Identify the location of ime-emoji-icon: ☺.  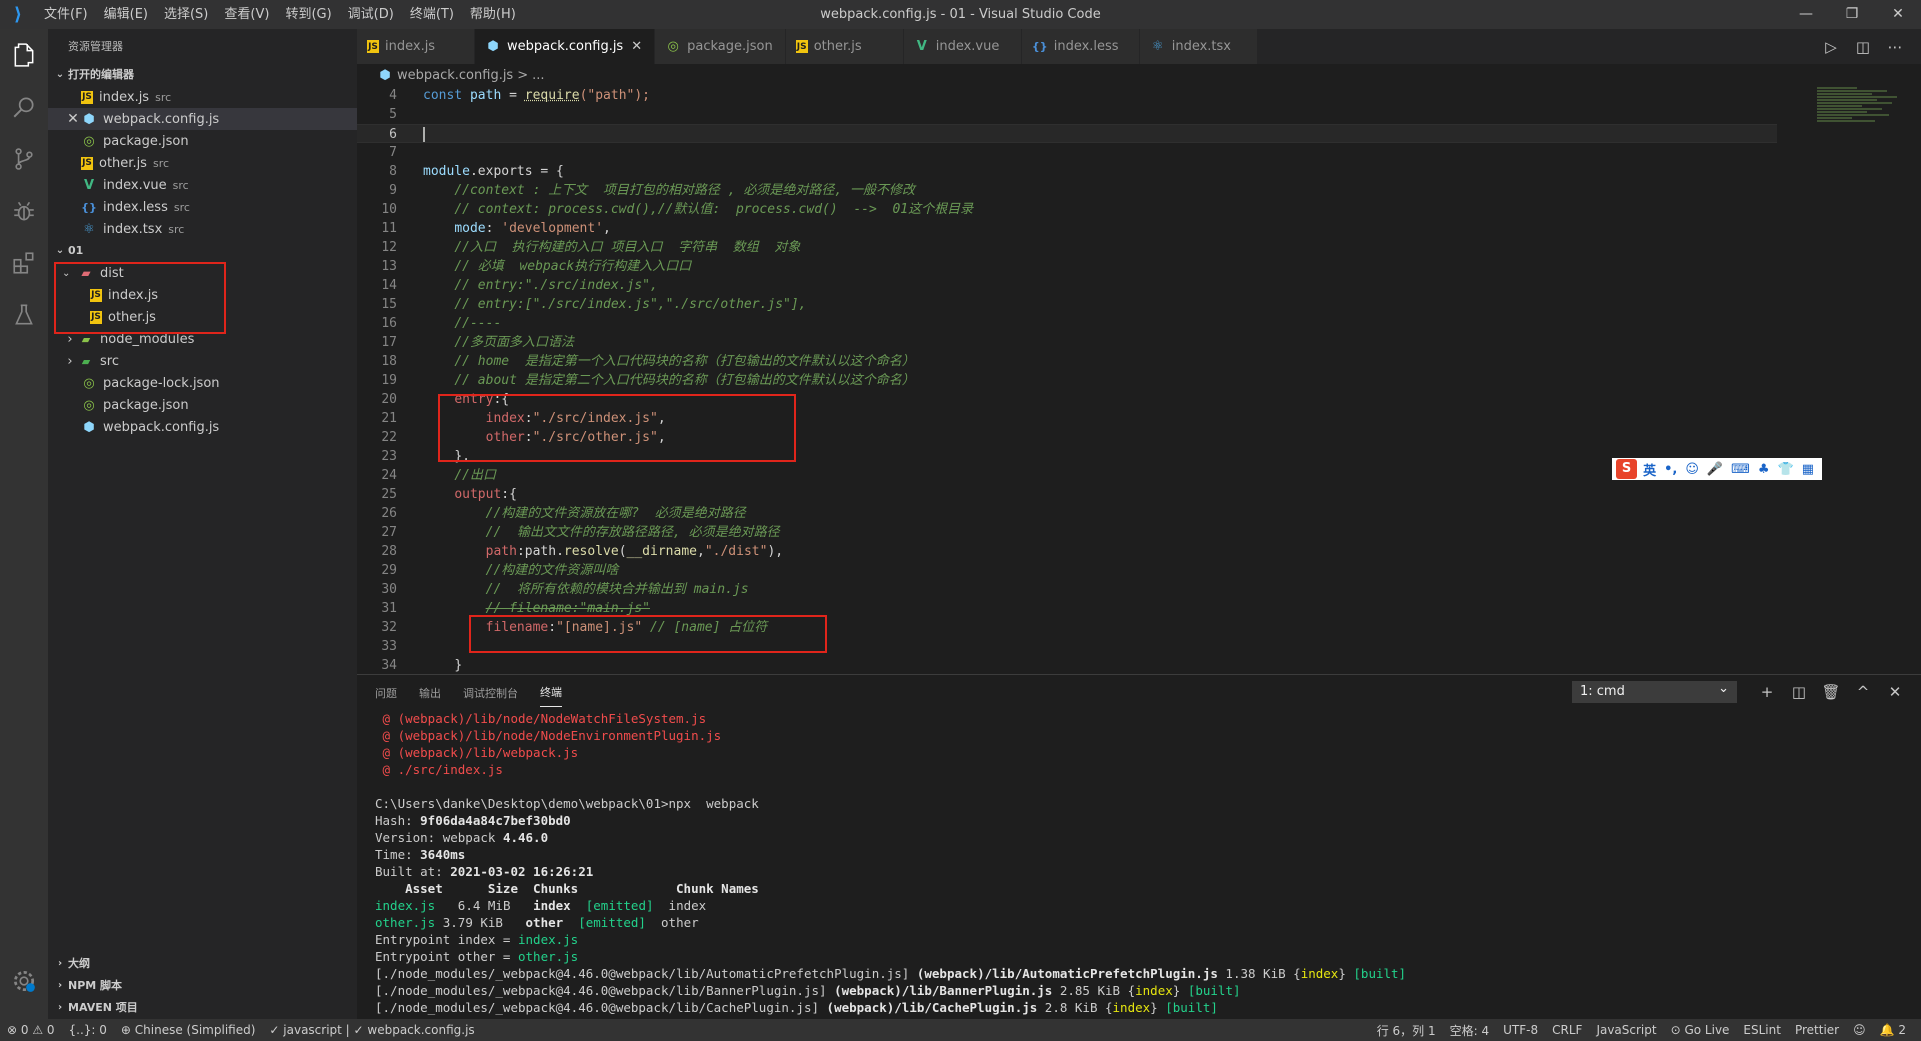
(1692, 469).